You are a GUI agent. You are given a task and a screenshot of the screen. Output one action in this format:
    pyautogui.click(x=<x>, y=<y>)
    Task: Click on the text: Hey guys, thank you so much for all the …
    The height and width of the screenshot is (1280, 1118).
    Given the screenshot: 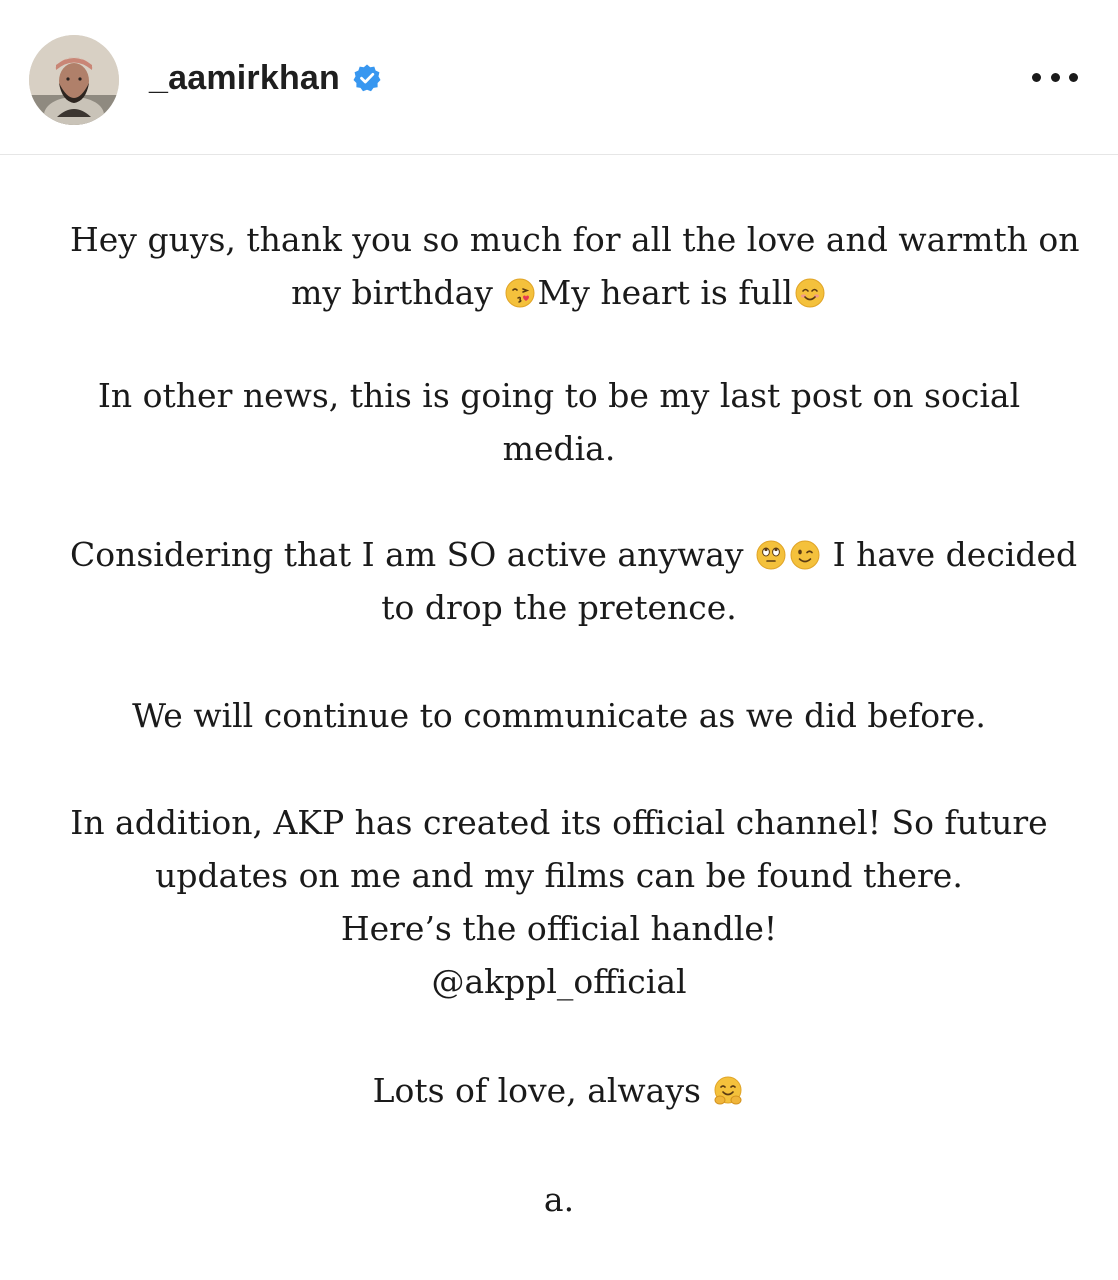 What is the action you would take?
    pyautogui.click(x=575, y=239)
    